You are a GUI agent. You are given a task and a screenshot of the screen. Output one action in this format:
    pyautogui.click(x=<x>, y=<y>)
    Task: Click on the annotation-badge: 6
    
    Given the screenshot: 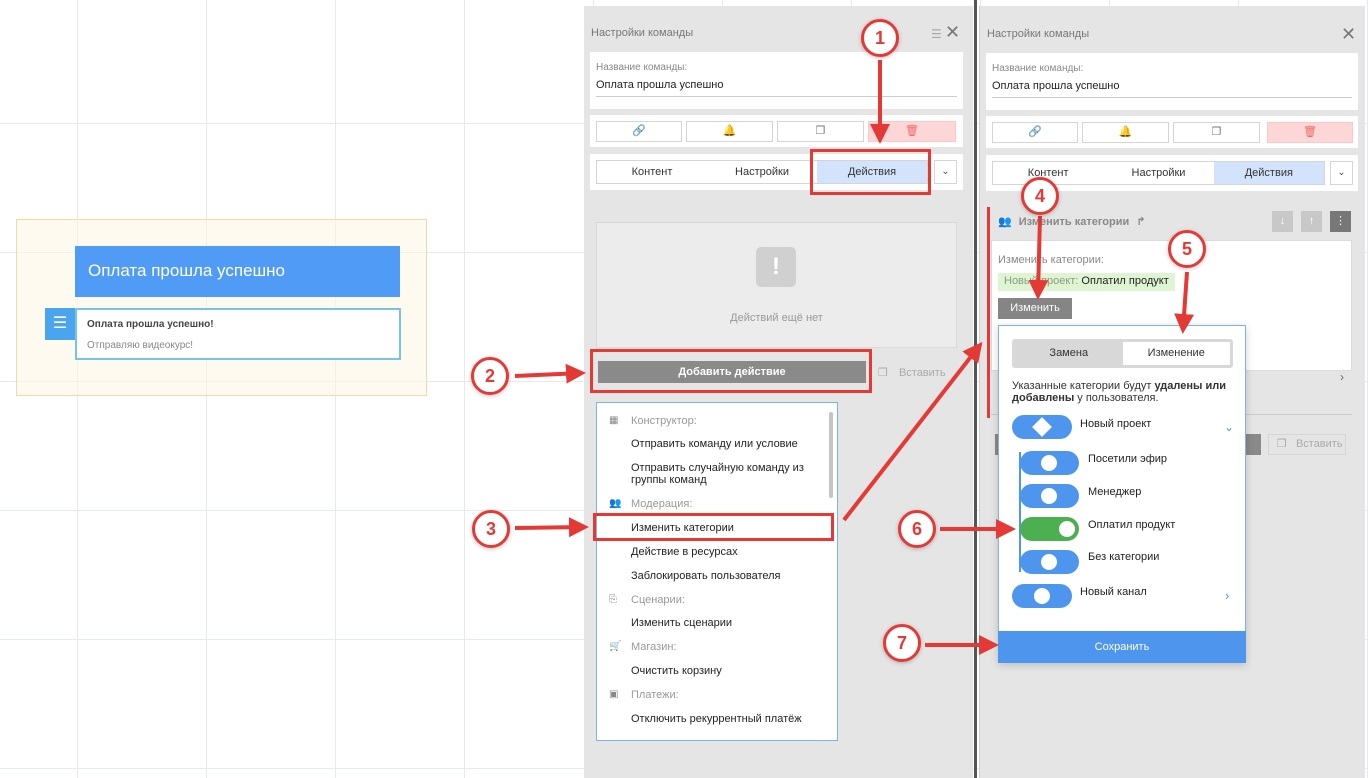 What is the action you would take?
    pyautogui.click(x=917, y=529)
    